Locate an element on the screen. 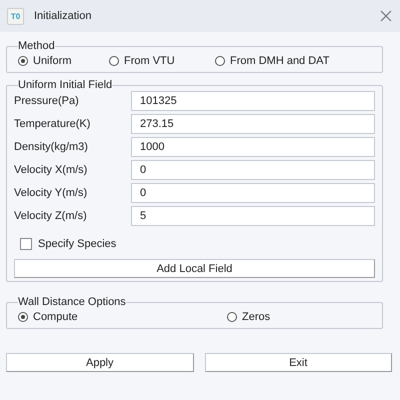 The image size is (400, 400). checkbox is located at coordinates (26, 244).